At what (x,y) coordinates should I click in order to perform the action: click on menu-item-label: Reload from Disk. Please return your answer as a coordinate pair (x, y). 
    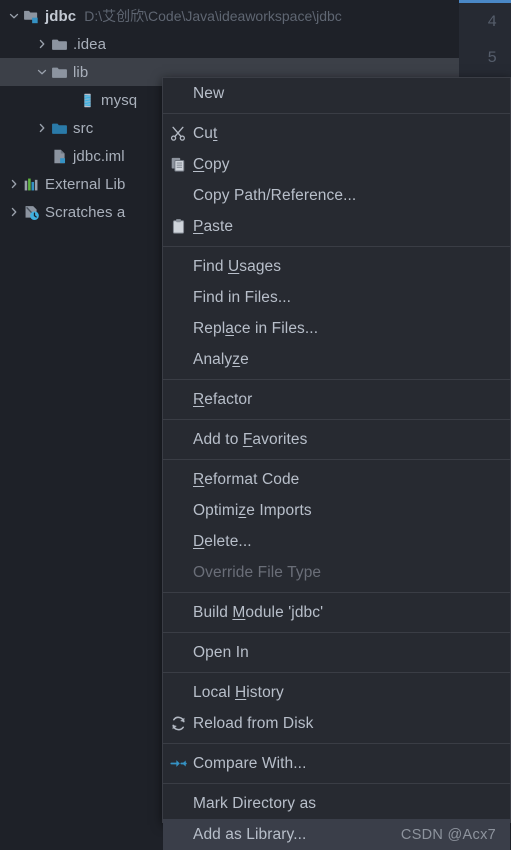
    Looking at the image, I should click on (253, 723).